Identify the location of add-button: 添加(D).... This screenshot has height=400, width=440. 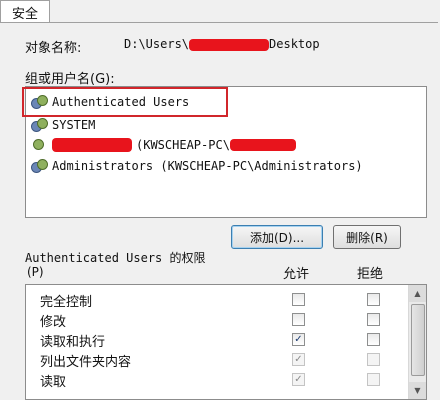
(277, 237).